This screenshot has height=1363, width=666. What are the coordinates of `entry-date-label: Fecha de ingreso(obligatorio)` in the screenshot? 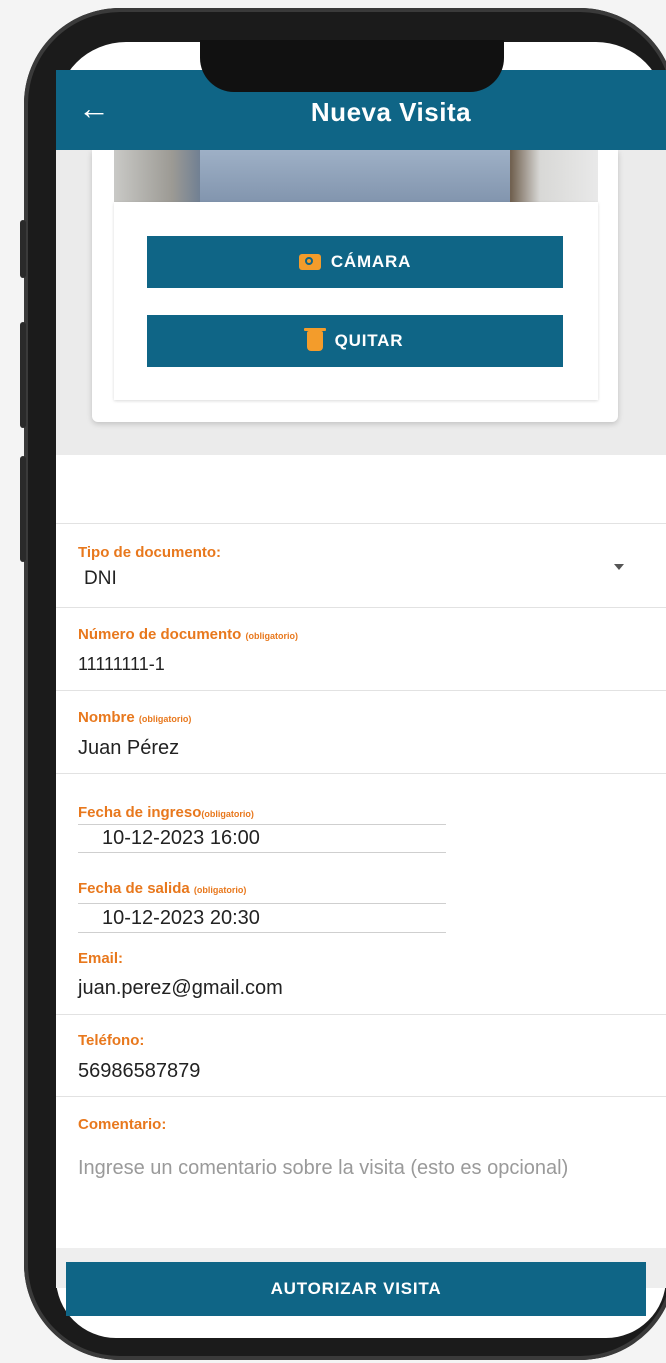 It's located at (166, 812).